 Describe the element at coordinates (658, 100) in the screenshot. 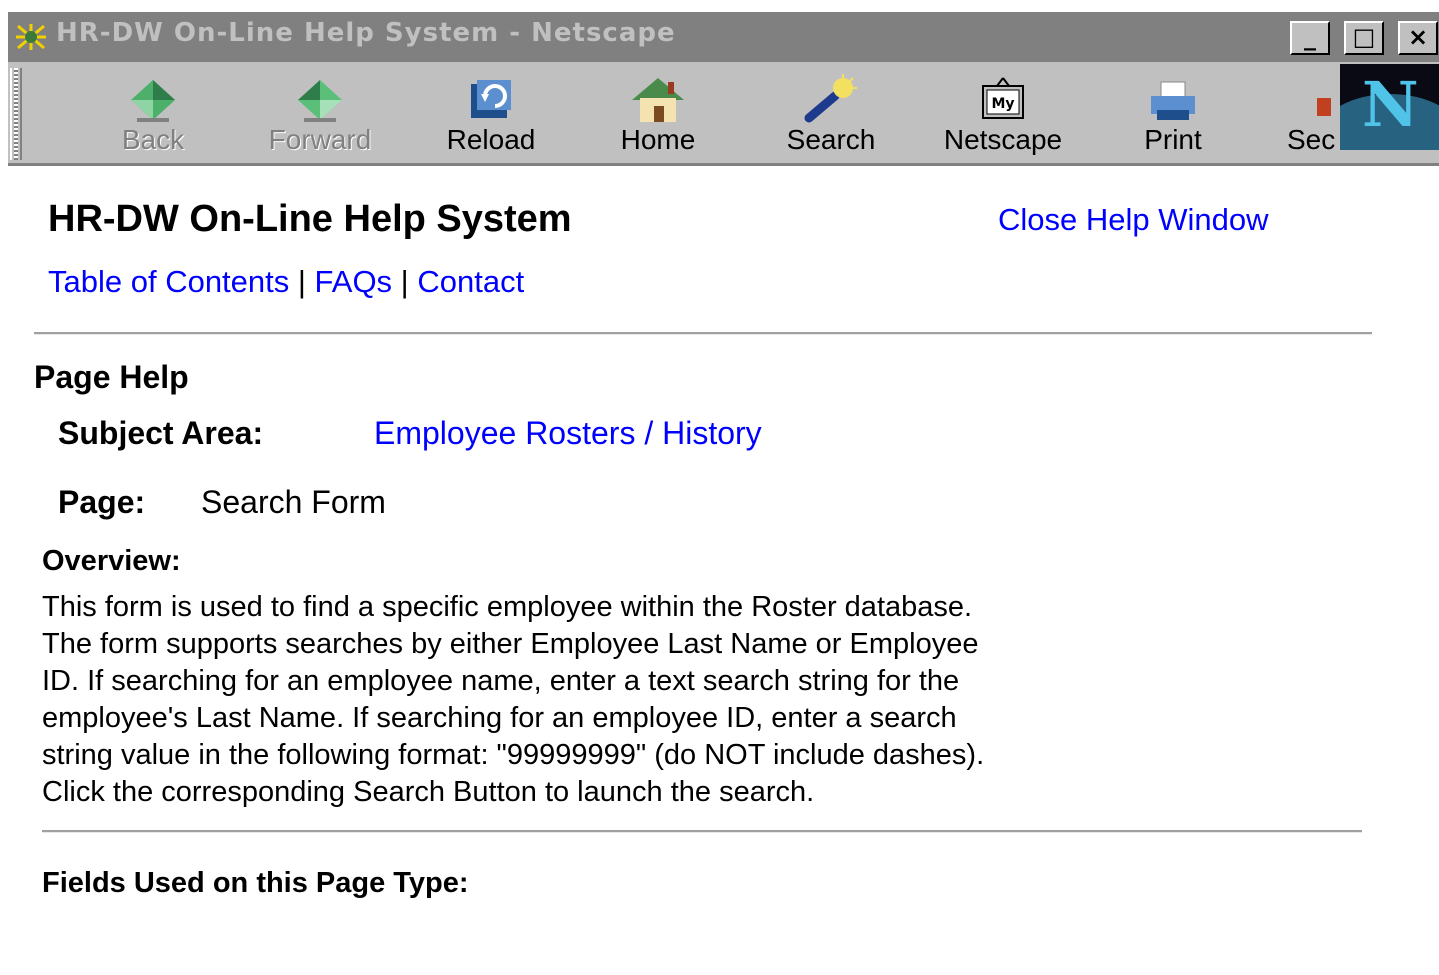

I see `home-icon` at that location.